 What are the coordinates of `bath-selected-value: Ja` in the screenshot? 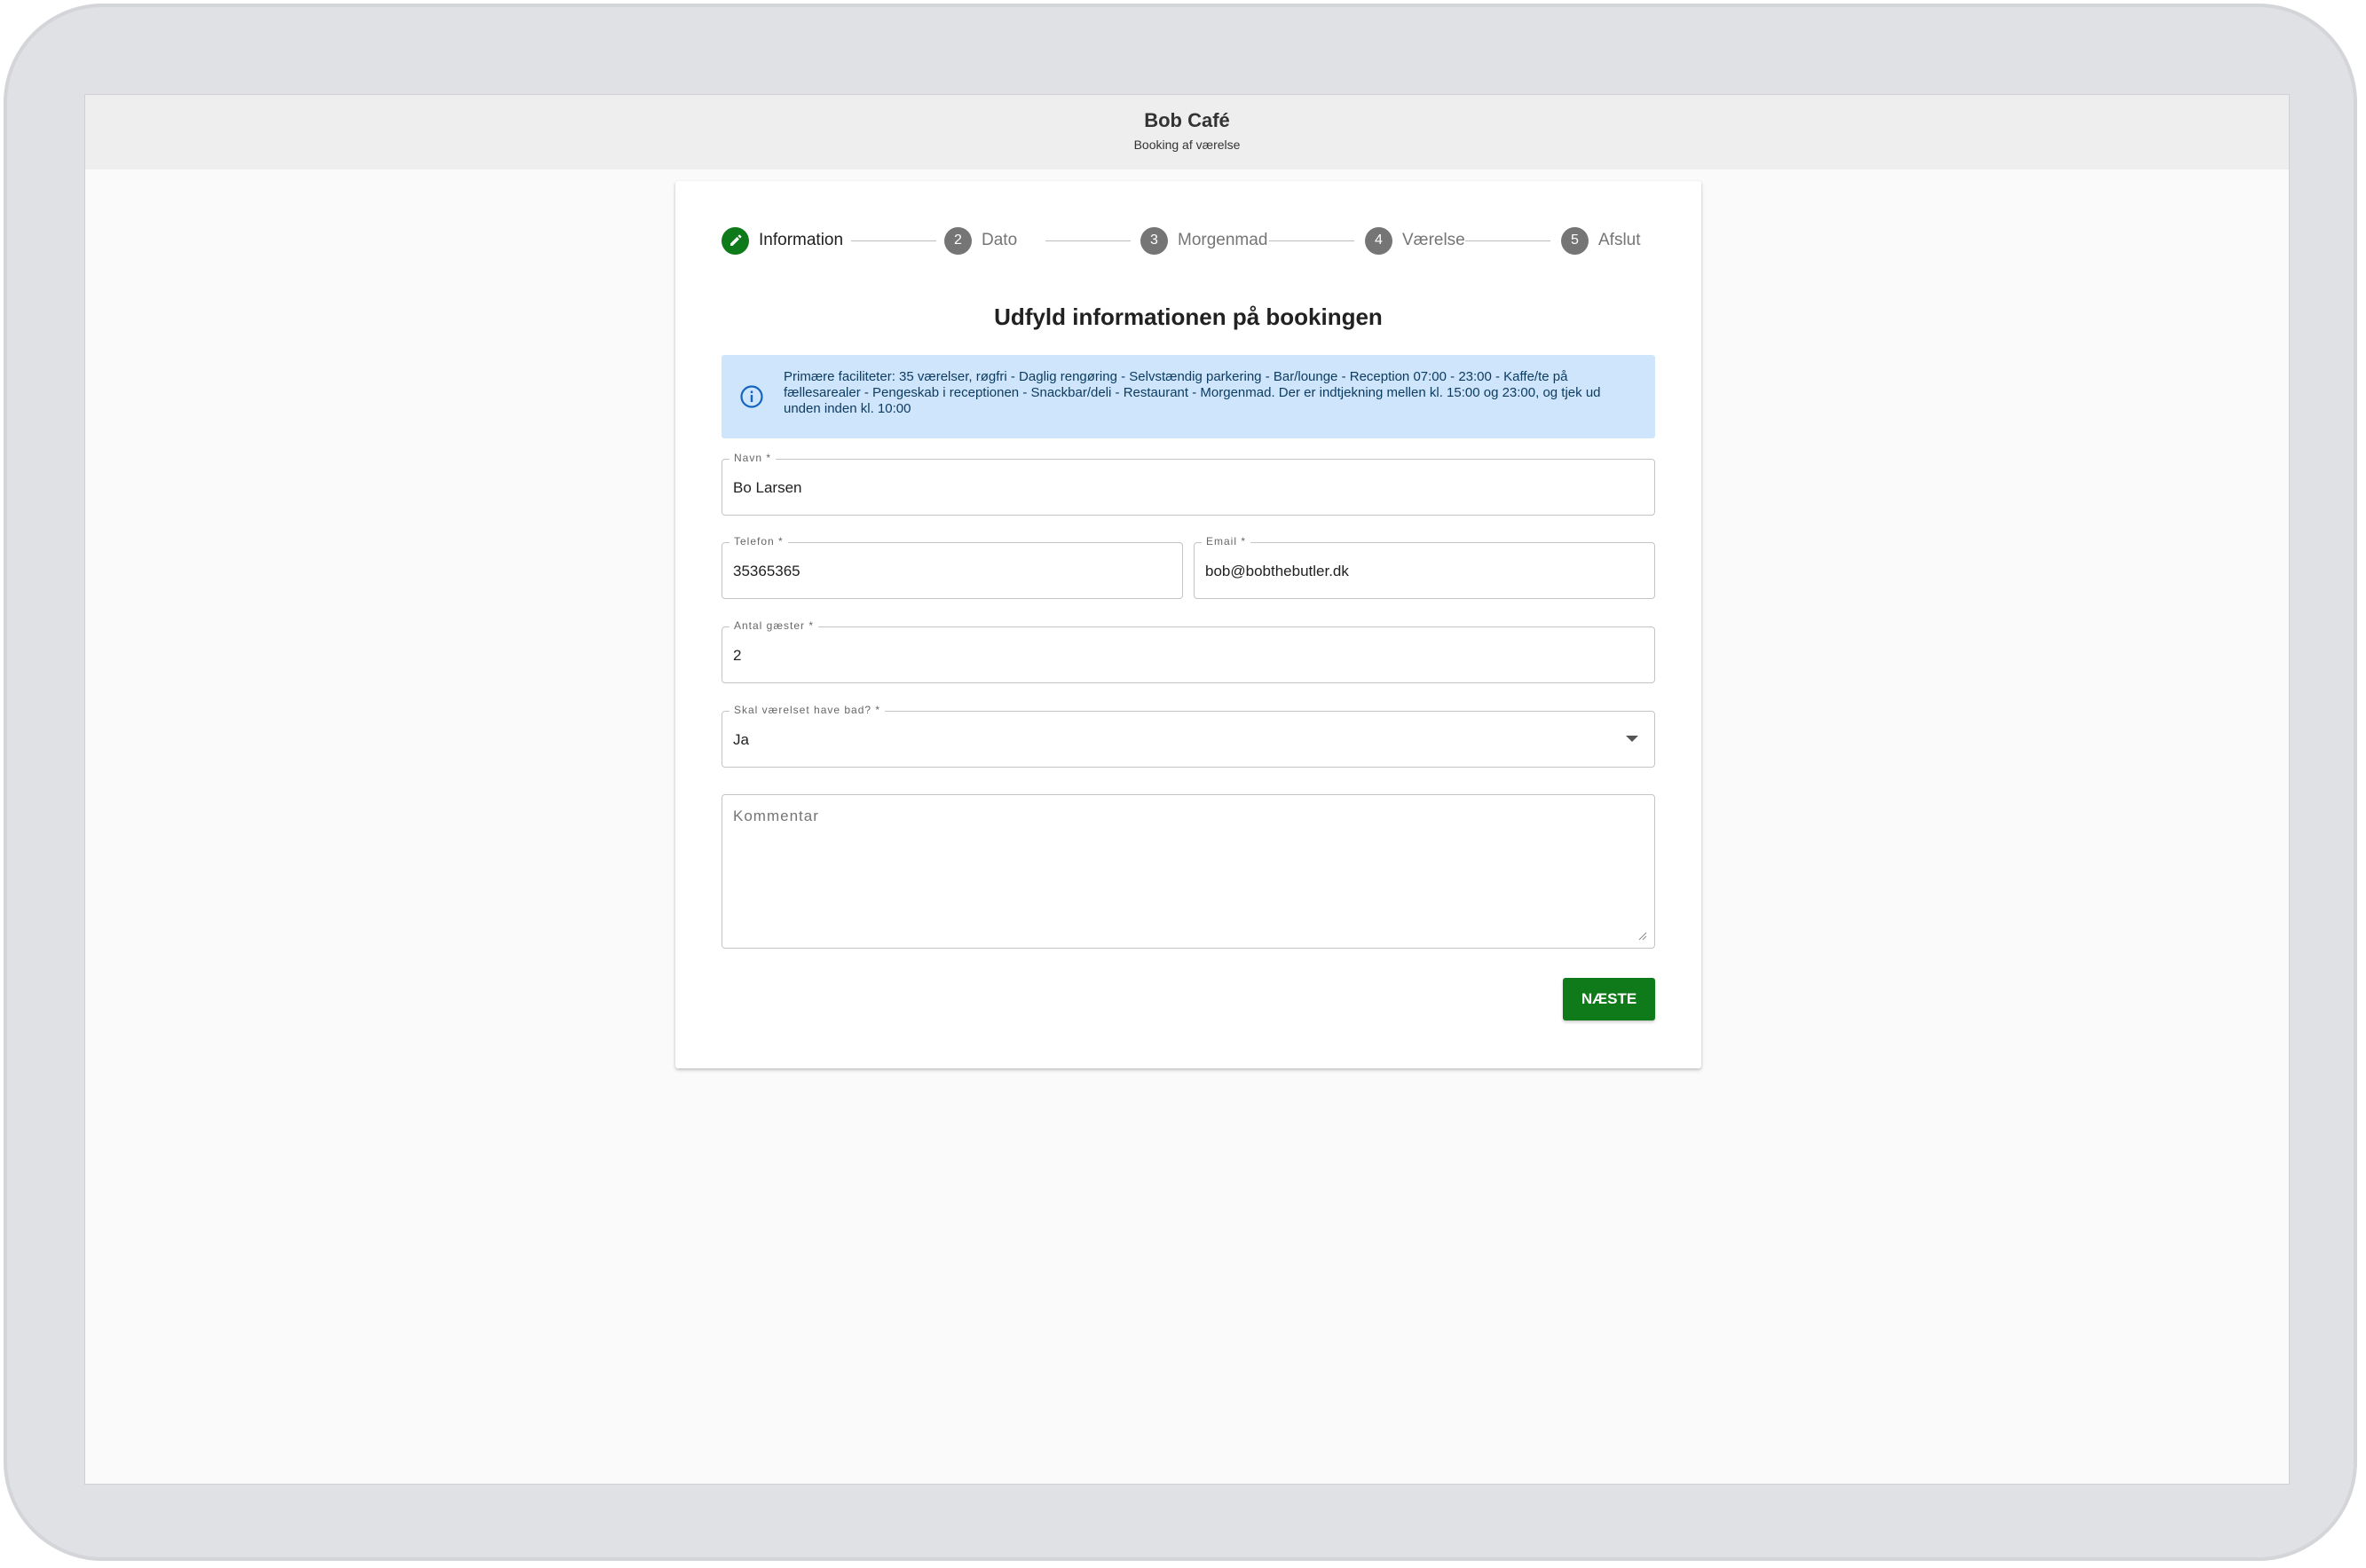 It's located at (741, 740).